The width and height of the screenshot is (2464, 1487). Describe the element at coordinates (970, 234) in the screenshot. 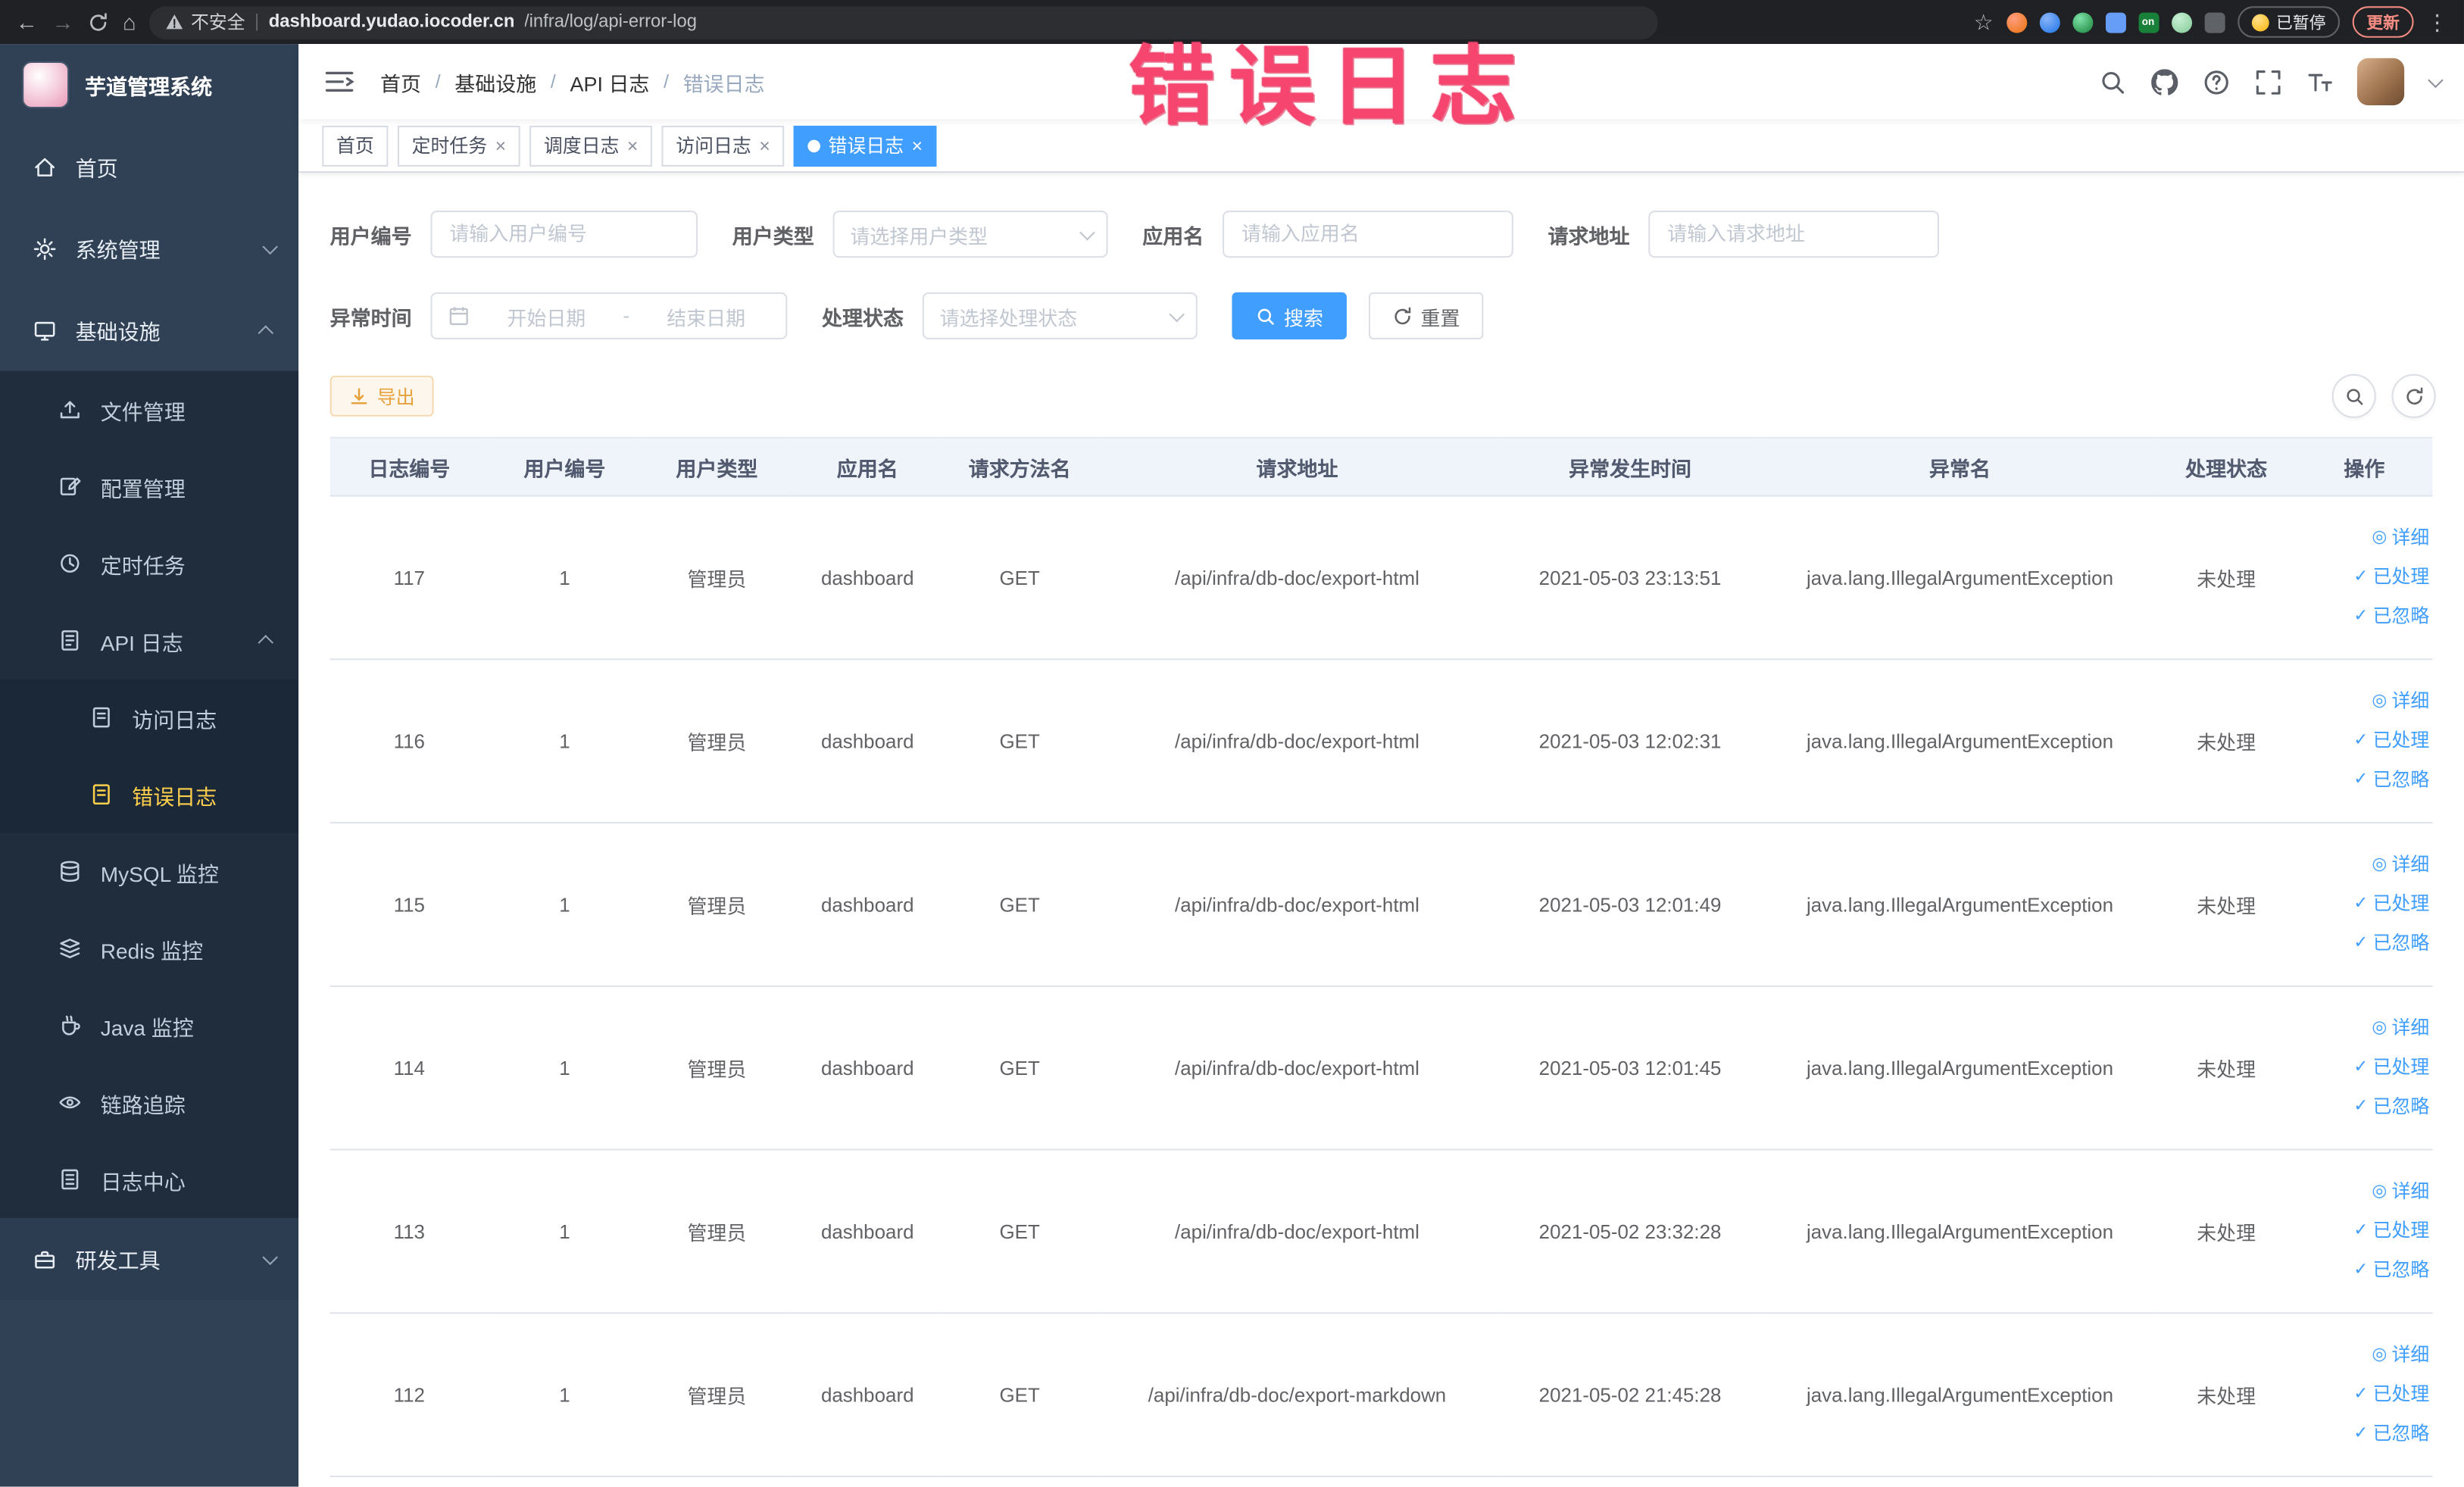

I see `user-type-select: 请选择用户类型` at that location.